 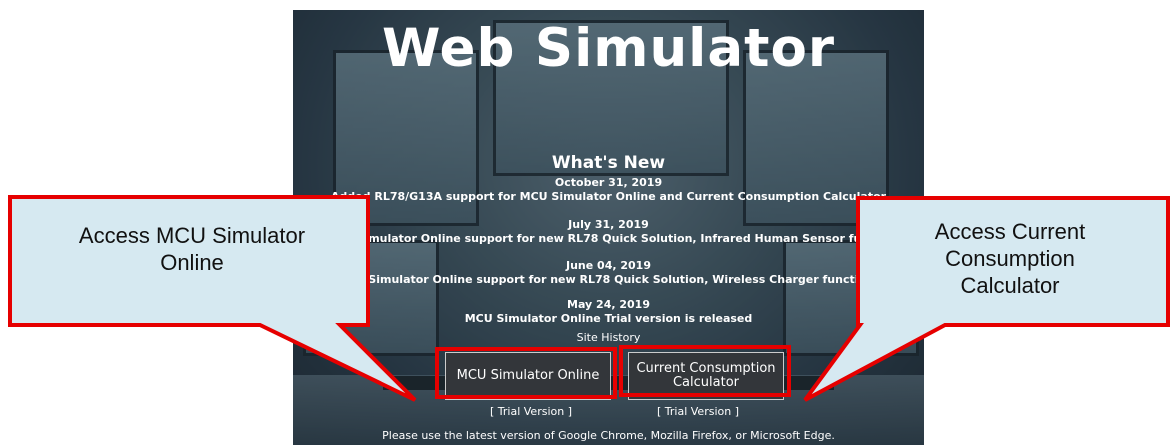 What do you see at coordinates (192, 249) in the screenshot?
I see `left-callout-text: Access MCU Simulator Online` at bounding box center [192, 249].